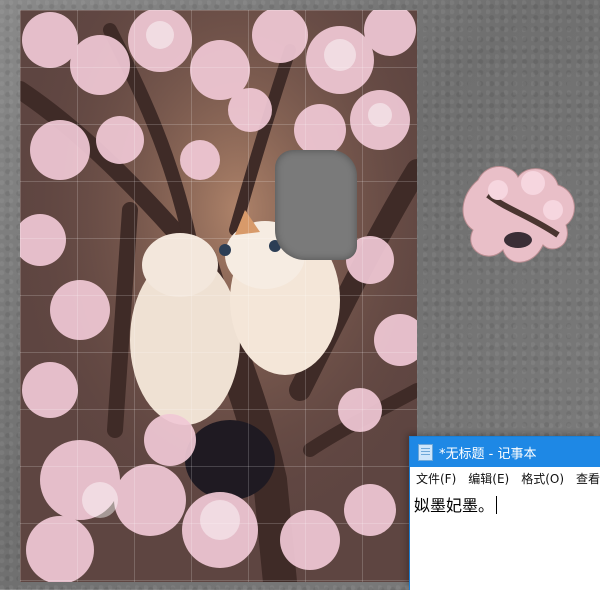  What do you see at coordinates (454, 505) in the screenshot?
I see `editor-content: 姒墨妃墨。` at bounding box center [454, 505].